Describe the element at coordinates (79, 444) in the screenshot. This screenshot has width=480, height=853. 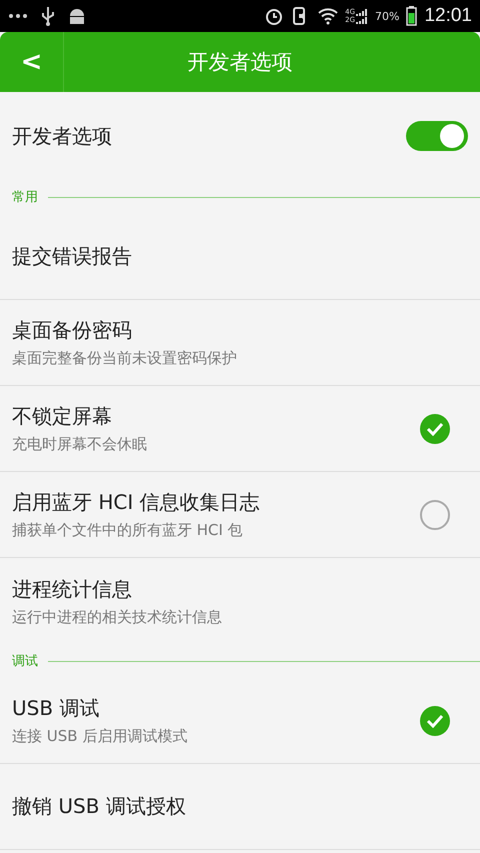
I see `setting-summary: 充电时屏幕不会休眠` at that location.